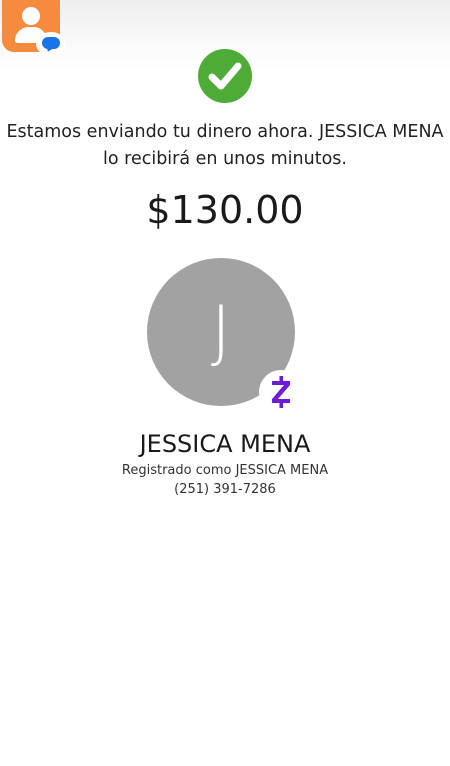 The height and width of the screenshot is (766, 450). Describe the element at coordinates (225, 470) in the screenshot. I see `registered-as-text: Registrado como JESSICA MENA` at that location.